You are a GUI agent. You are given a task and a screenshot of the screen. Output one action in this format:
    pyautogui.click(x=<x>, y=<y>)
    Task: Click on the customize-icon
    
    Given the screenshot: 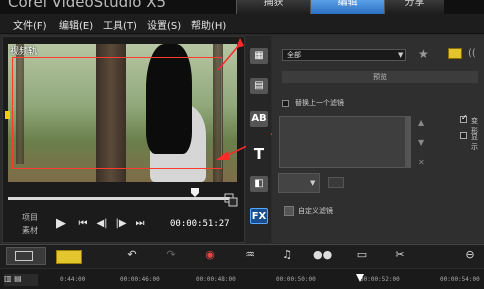 What is the action you would take?
    pyautogui.click(x=336, y=182)
    